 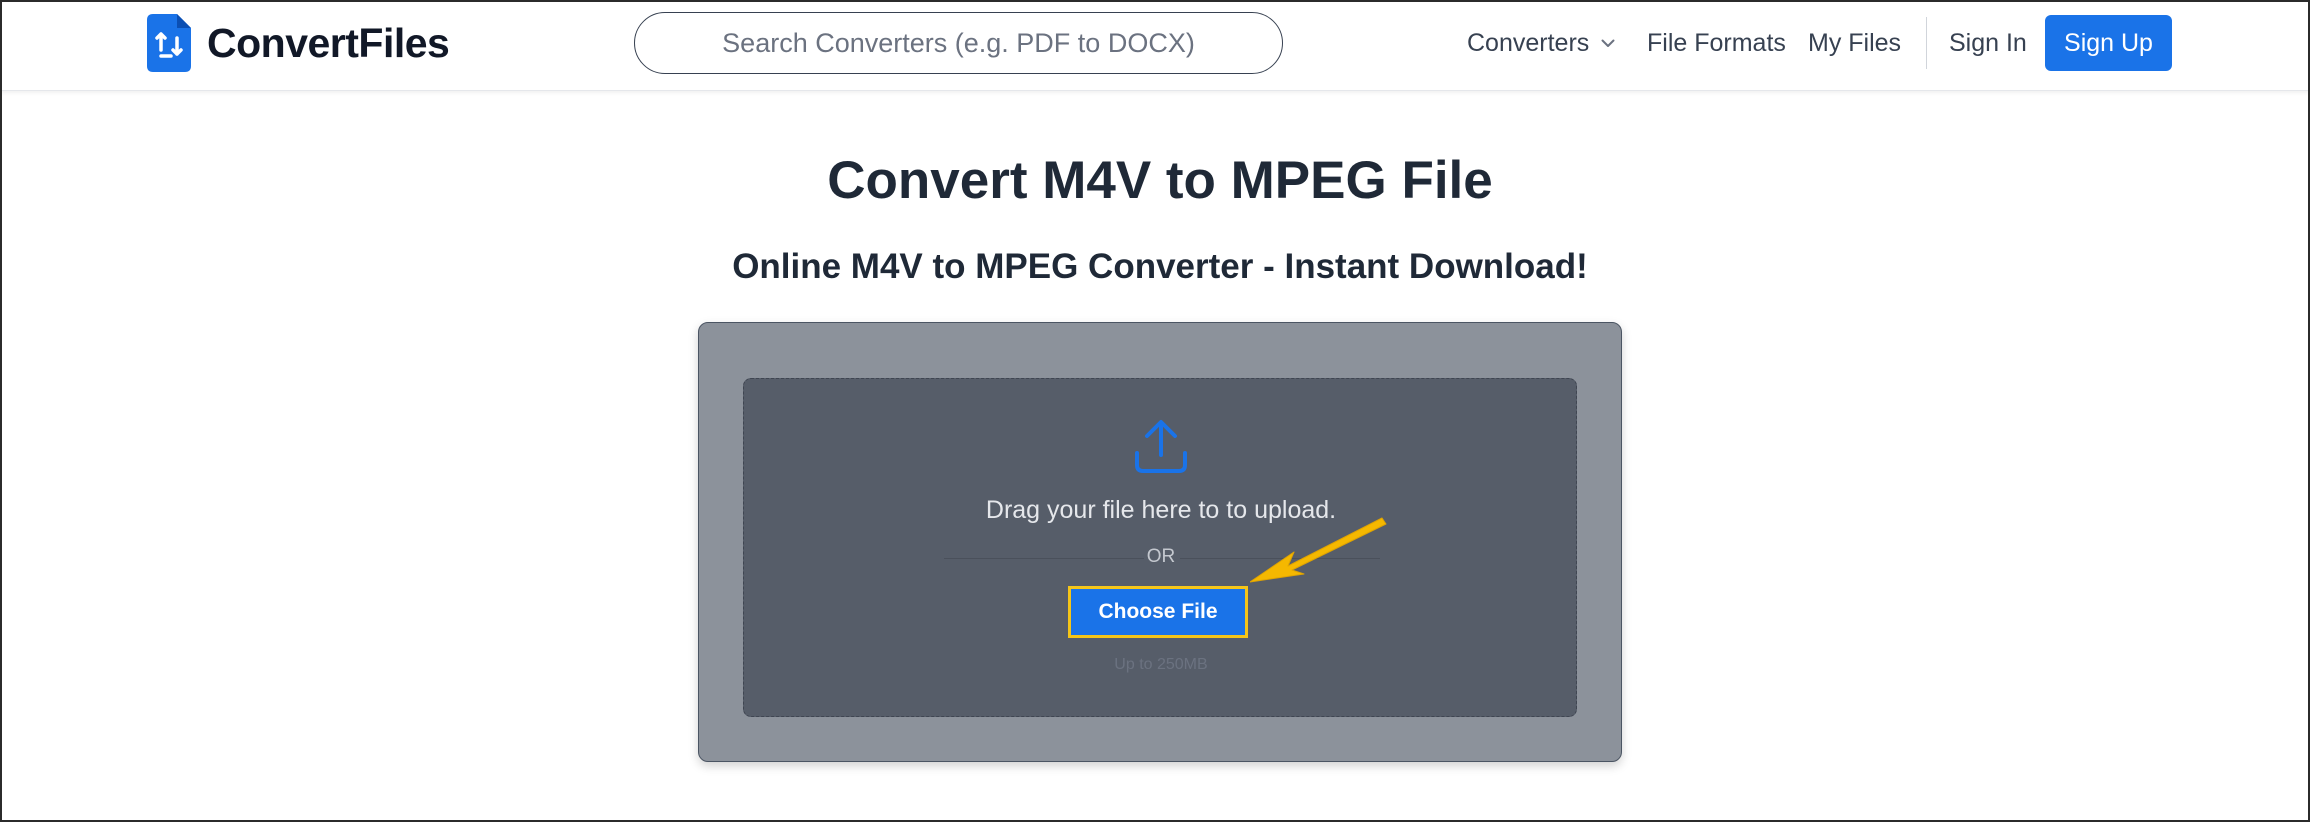 I want to click on choose-file-button: Choose File, so click(x=1158, y=612).